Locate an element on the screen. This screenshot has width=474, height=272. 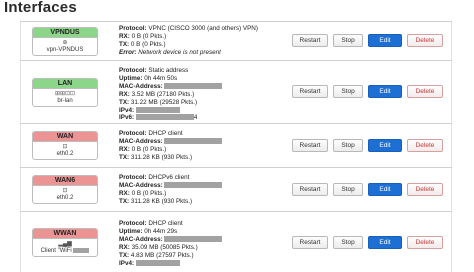
vpn-globe-icon: ⊕ is located at coordinates (65, 42).